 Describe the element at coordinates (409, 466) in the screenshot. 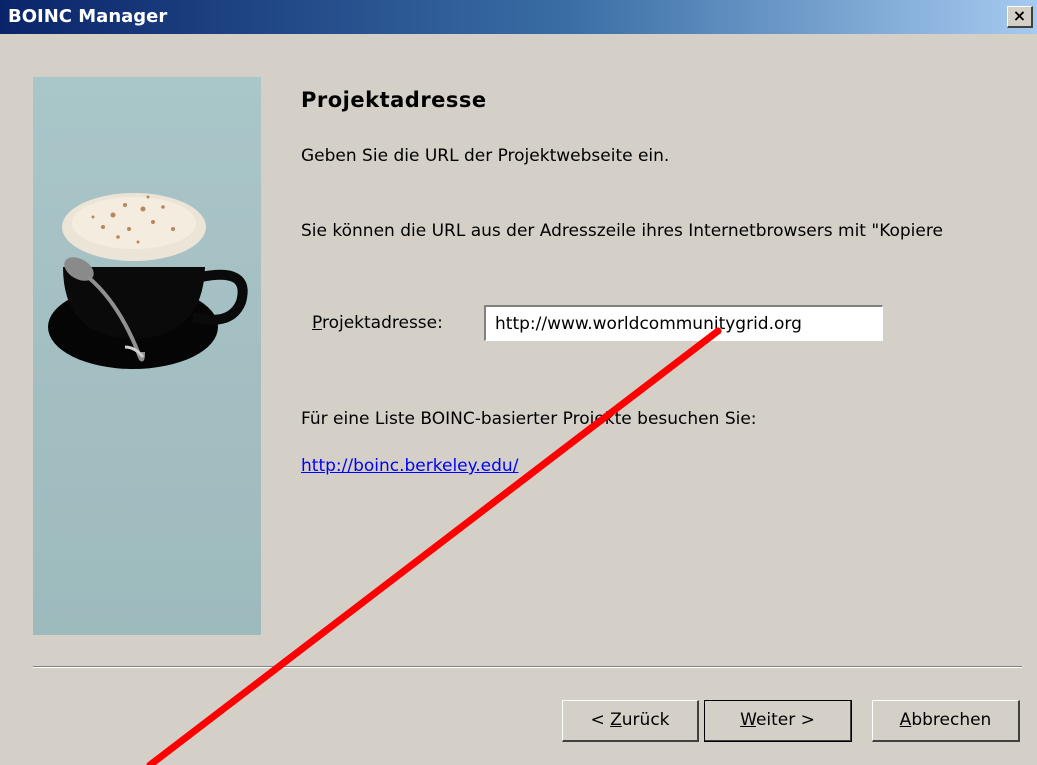

I see `boinc-projects-link: http://boinc.berkeley.edu/` at that location.